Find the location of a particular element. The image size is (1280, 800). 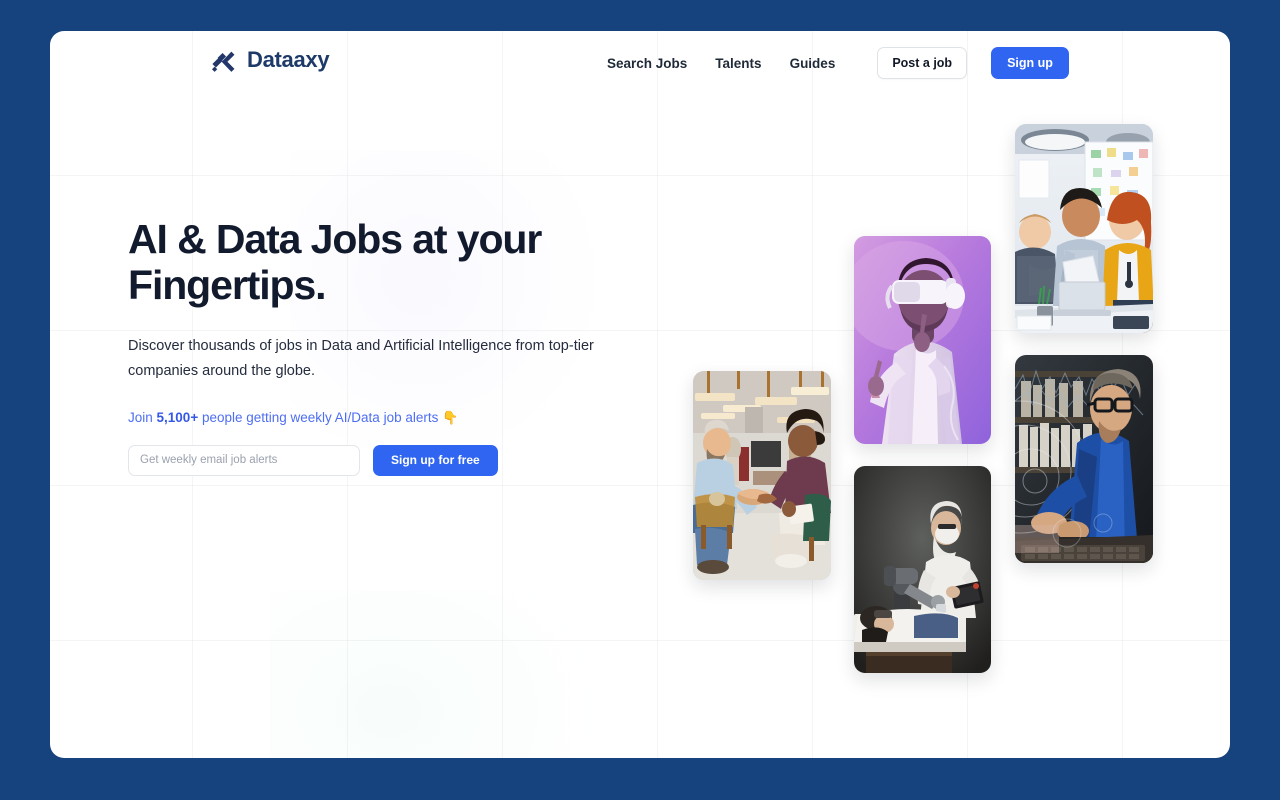

photo-data-analyst is located at coordinates (1084, 459).